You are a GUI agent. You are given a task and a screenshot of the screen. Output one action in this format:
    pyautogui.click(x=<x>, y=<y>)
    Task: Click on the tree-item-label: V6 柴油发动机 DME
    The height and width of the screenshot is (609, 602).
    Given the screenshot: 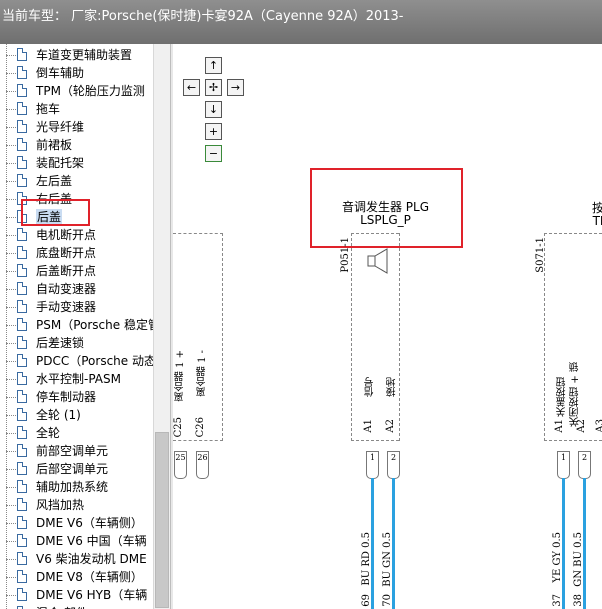 What is the action you would take?
    pyautogui.click(x=91, y=559)
    